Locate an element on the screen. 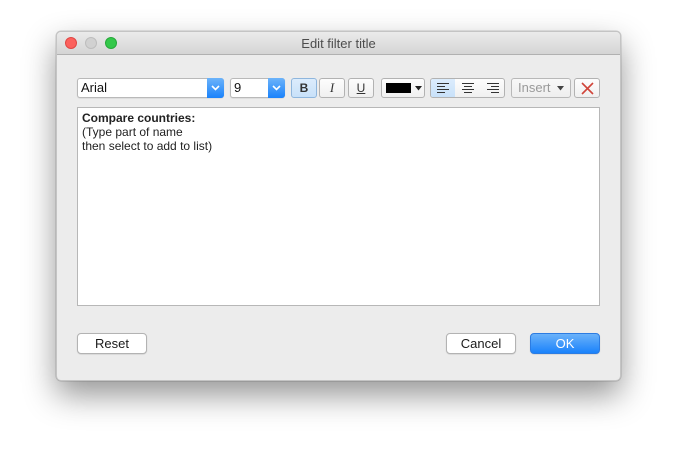 The height and width of the screenshot is (460, 675). font-size-dropdown-button is located at coordinates (276, 88).